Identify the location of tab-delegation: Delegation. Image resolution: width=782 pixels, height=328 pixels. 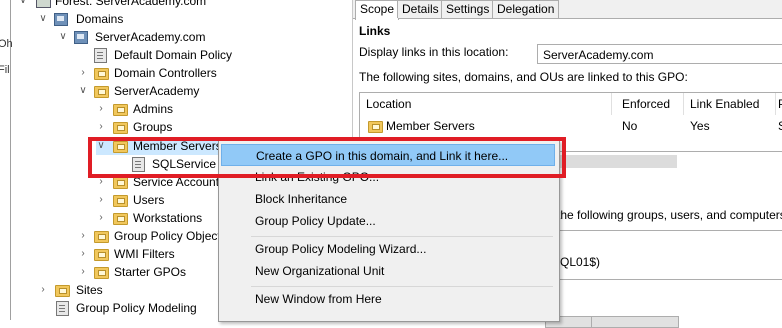
(526, 9).